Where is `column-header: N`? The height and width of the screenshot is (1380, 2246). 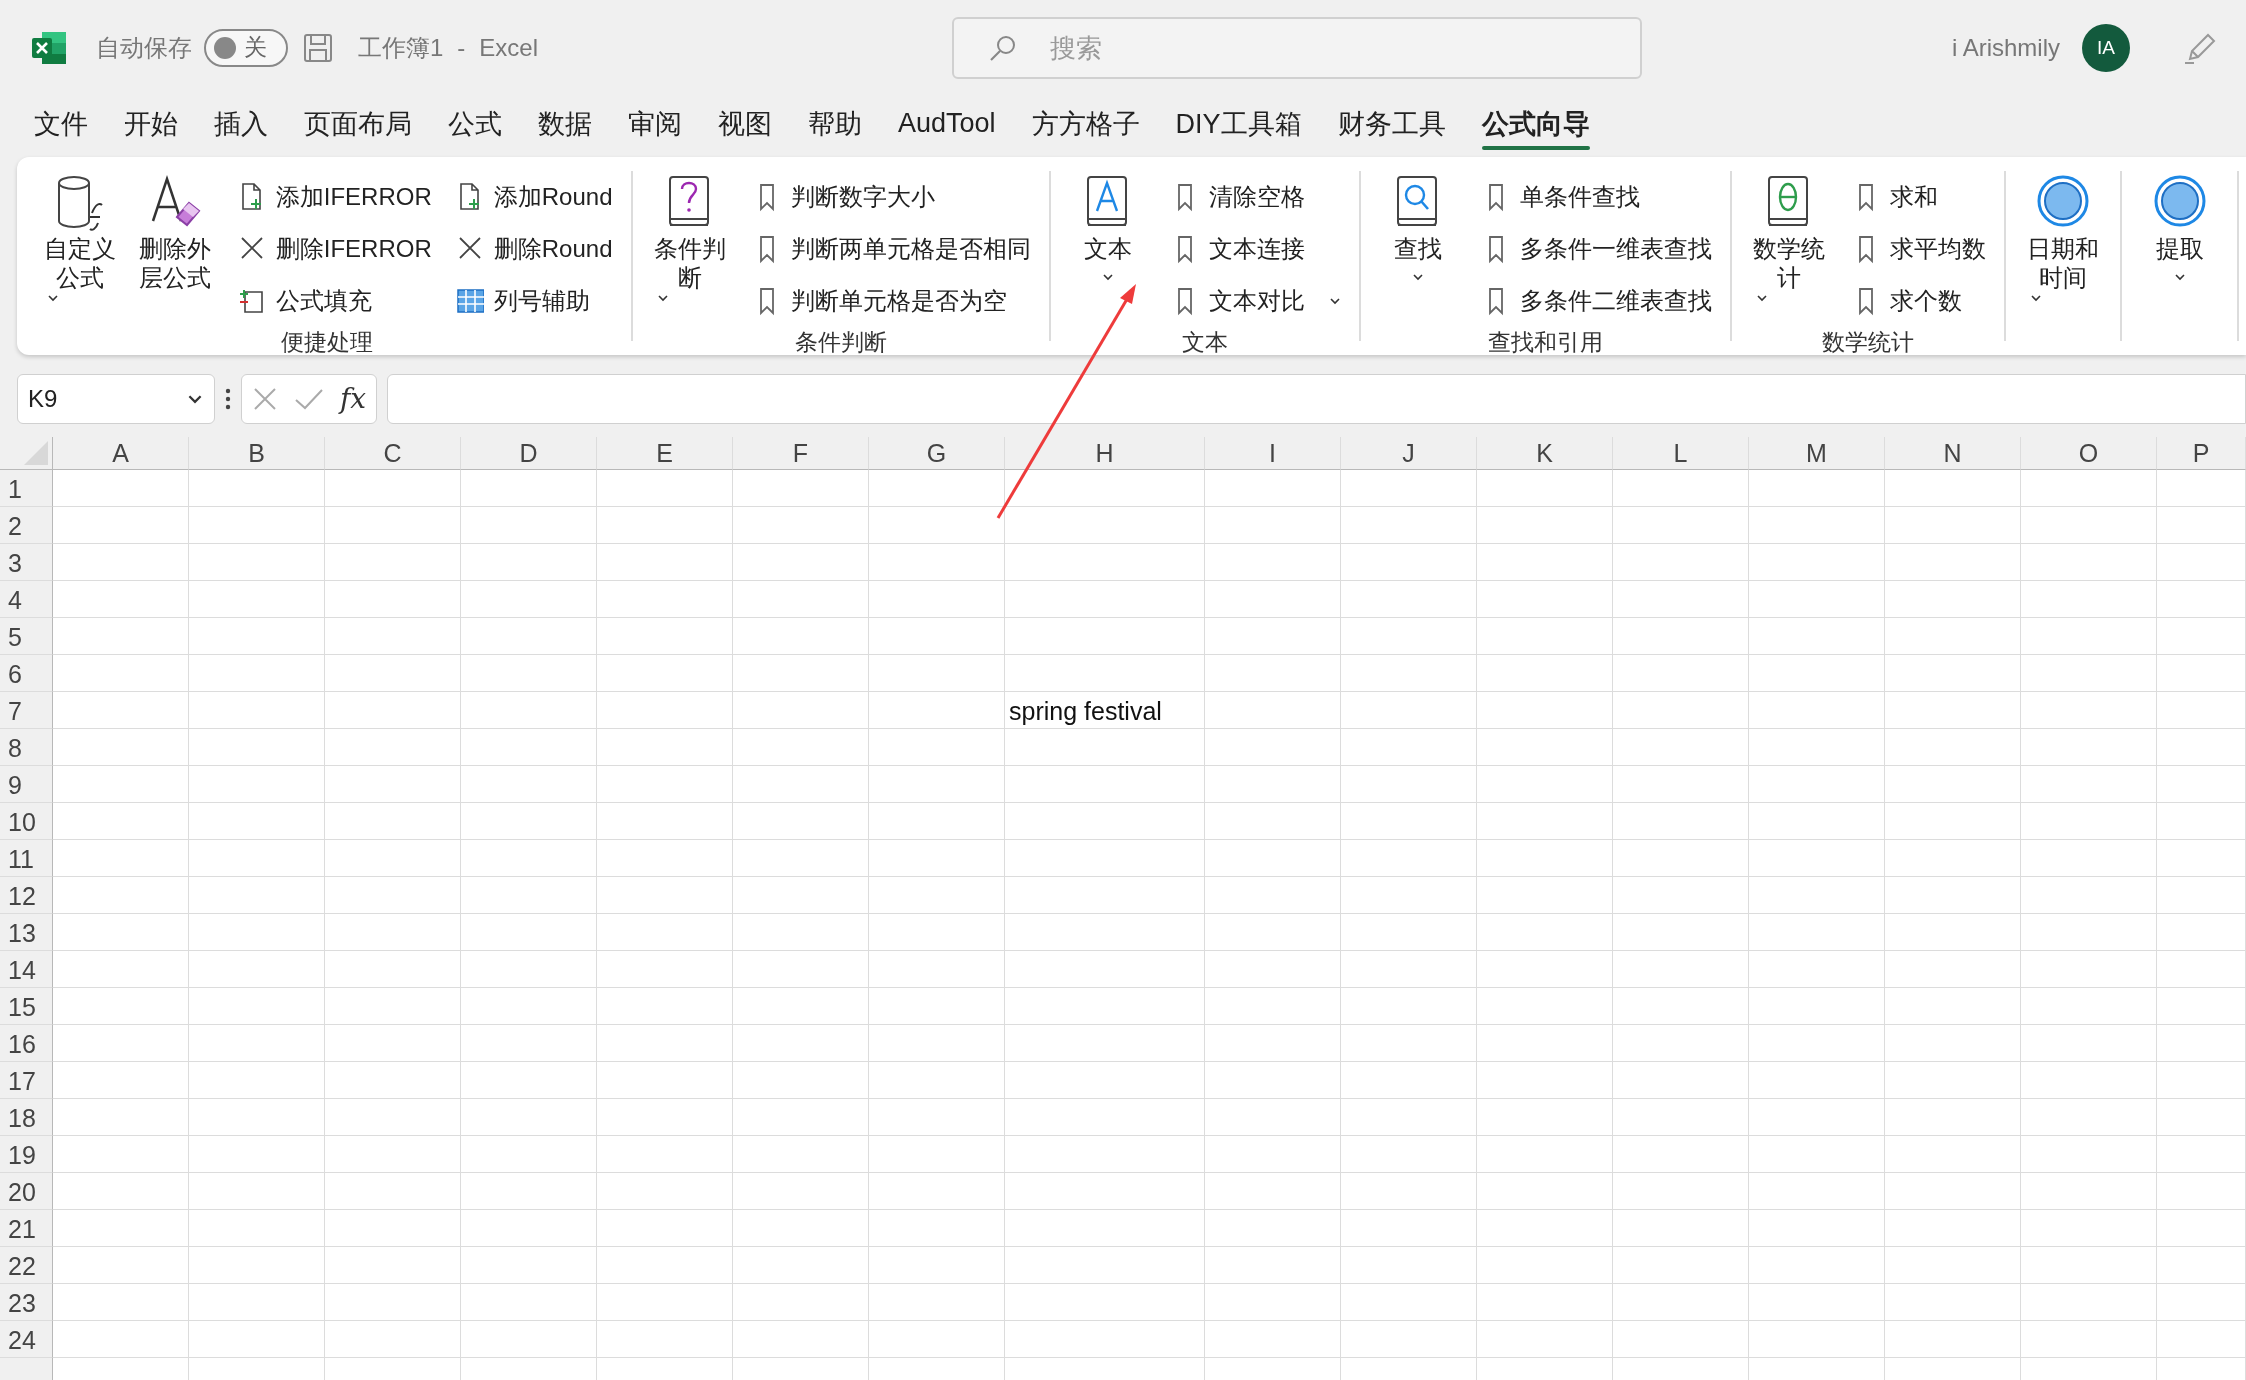 column-header: N is located at coordinates (1953, 453).